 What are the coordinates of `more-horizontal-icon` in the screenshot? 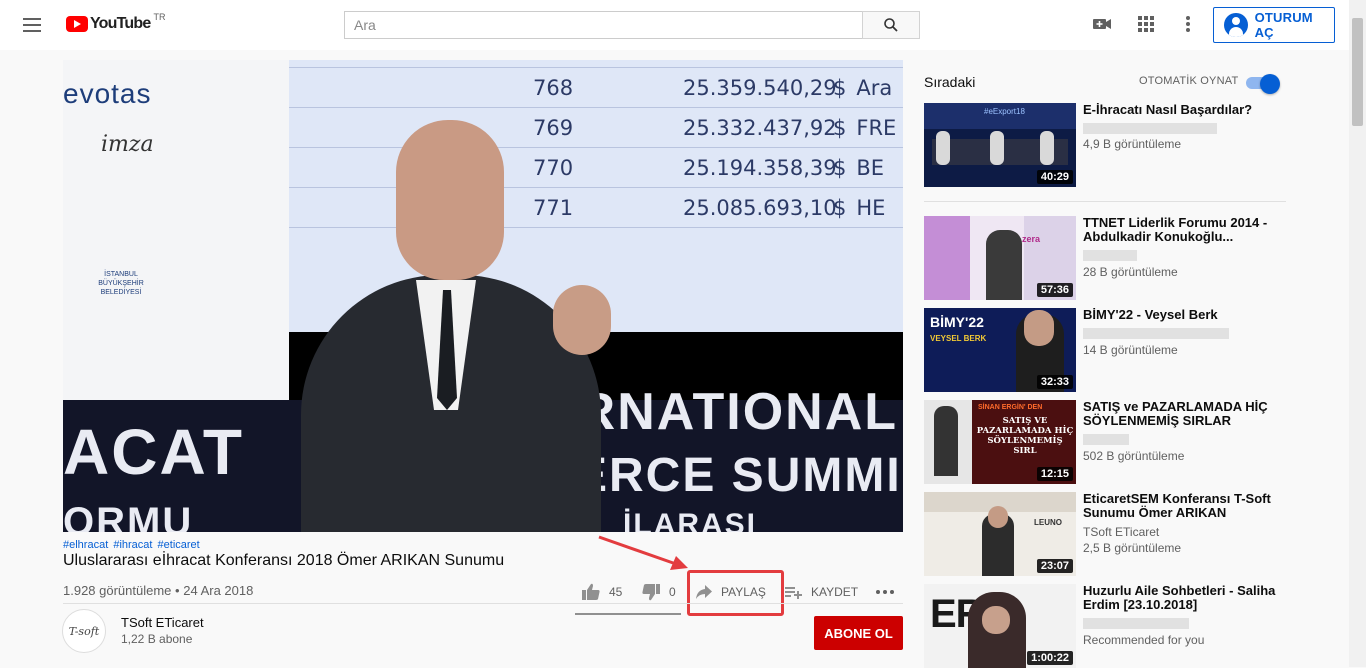 It's located at (885, 592).